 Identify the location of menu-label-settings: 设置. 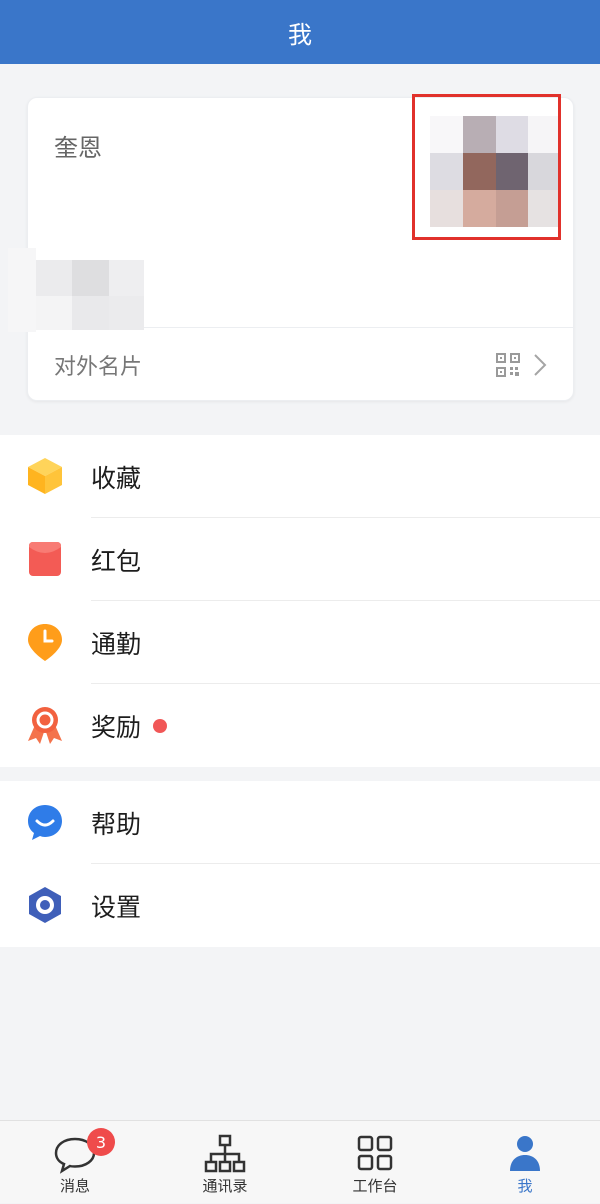
(116, 907).